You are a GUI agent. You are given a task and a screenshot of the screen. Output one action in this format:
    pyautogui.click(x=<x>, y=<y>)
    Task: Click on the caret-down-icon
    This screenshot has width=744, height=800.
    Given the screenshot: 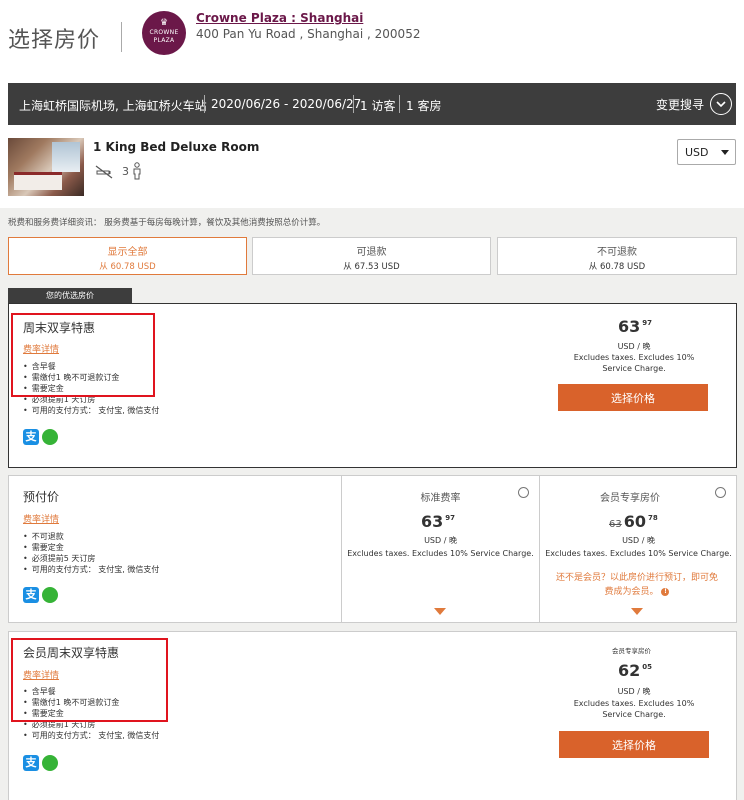 What is the action you would take?
    pyautogui.click(x=725, y=152)
    